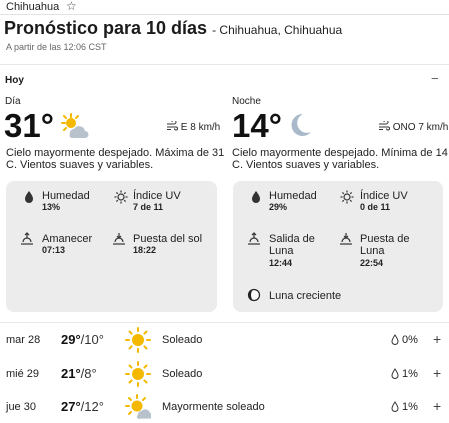 The width and height of the screenshot is (449, 423). Describe the element at coordinates (51, 207) in the screenshot. I see `day-humidity-value: 13%` at that location.